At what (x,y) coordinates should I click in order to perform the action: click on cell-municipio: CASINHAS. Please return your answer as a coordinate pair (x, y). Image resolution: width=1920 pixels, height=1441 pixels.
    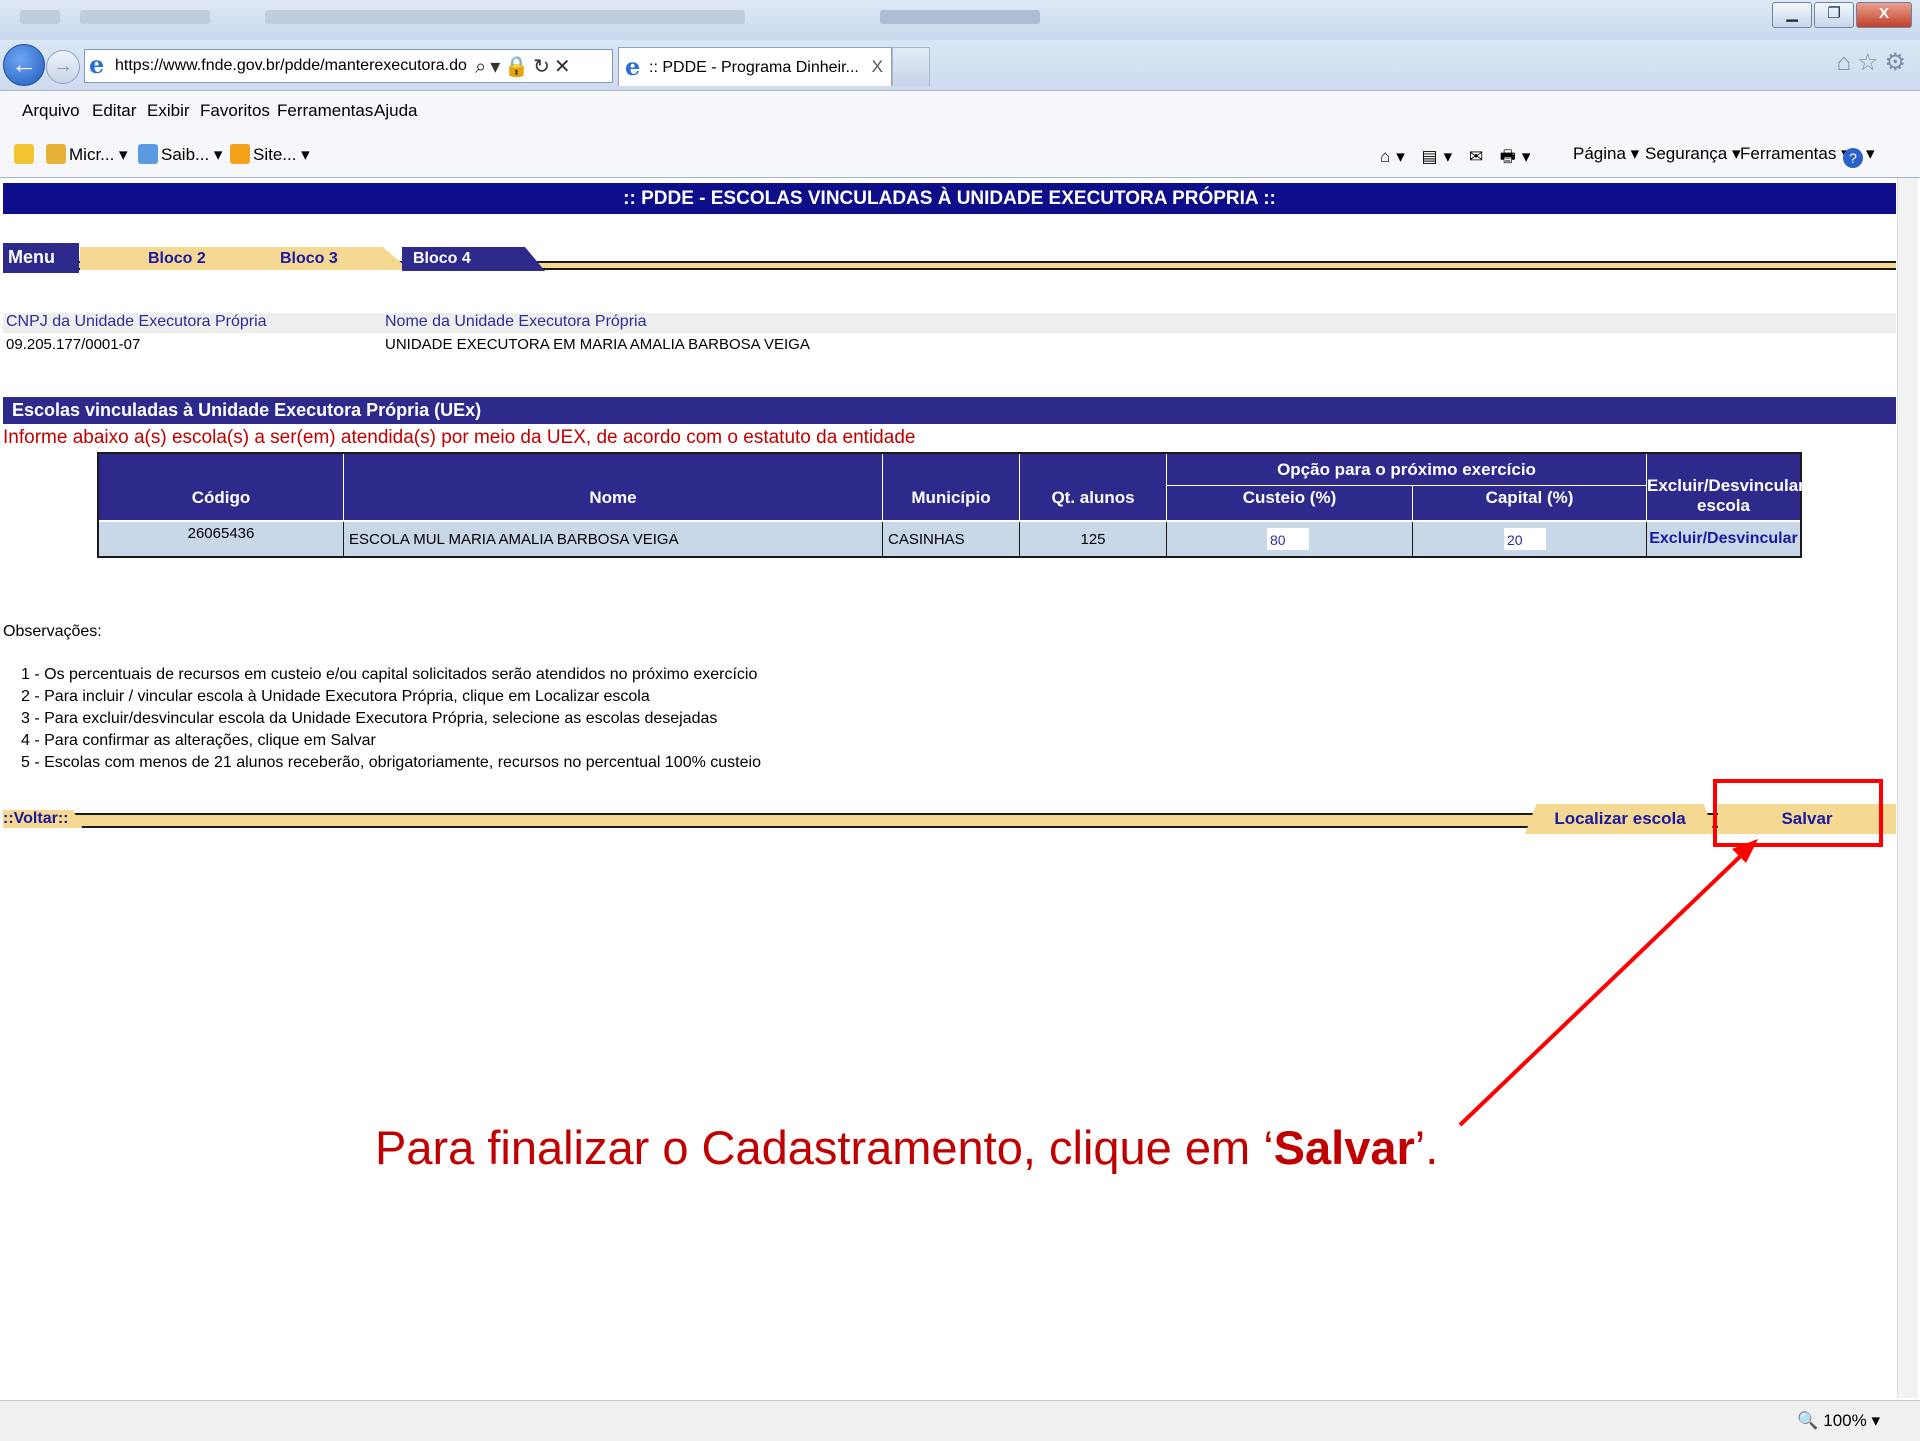
    Looking at the image, I should click on (951, 539).